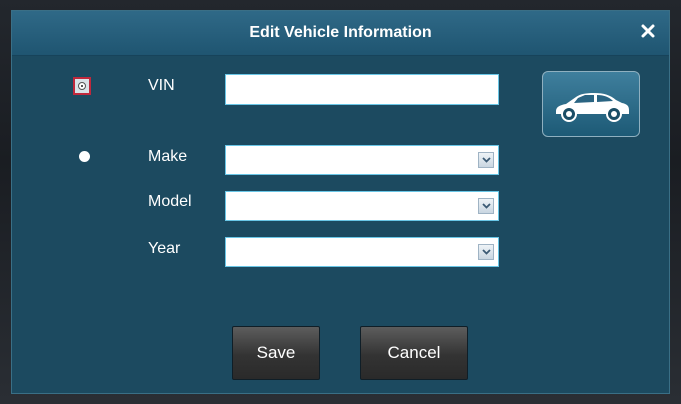  I want to click on model-label: Model, so click(170, 201).